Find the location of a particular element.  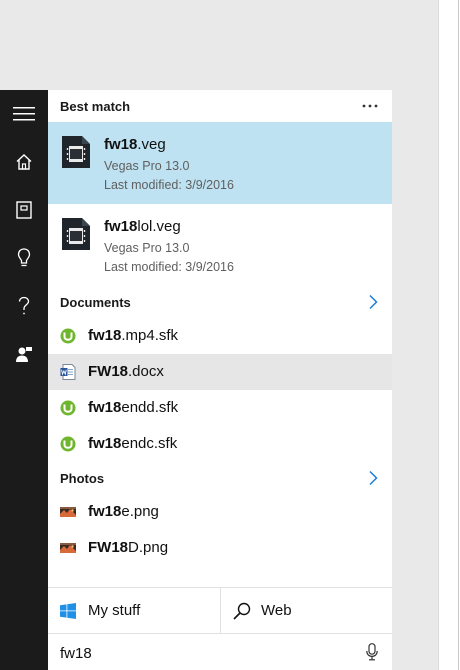

file-name: fw18e.png is located at coordinates (123, 511).